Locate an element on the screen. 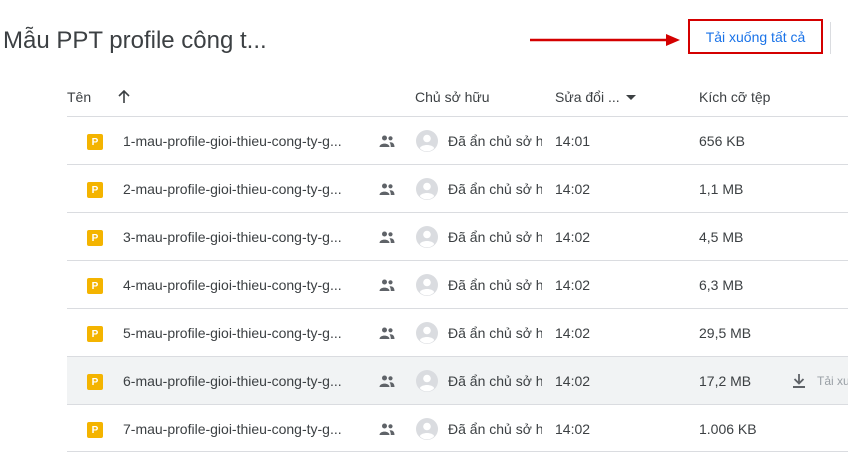 This screenshot has height=455, width=848. column-header-name: Tên is located at coordinates (99, 97).